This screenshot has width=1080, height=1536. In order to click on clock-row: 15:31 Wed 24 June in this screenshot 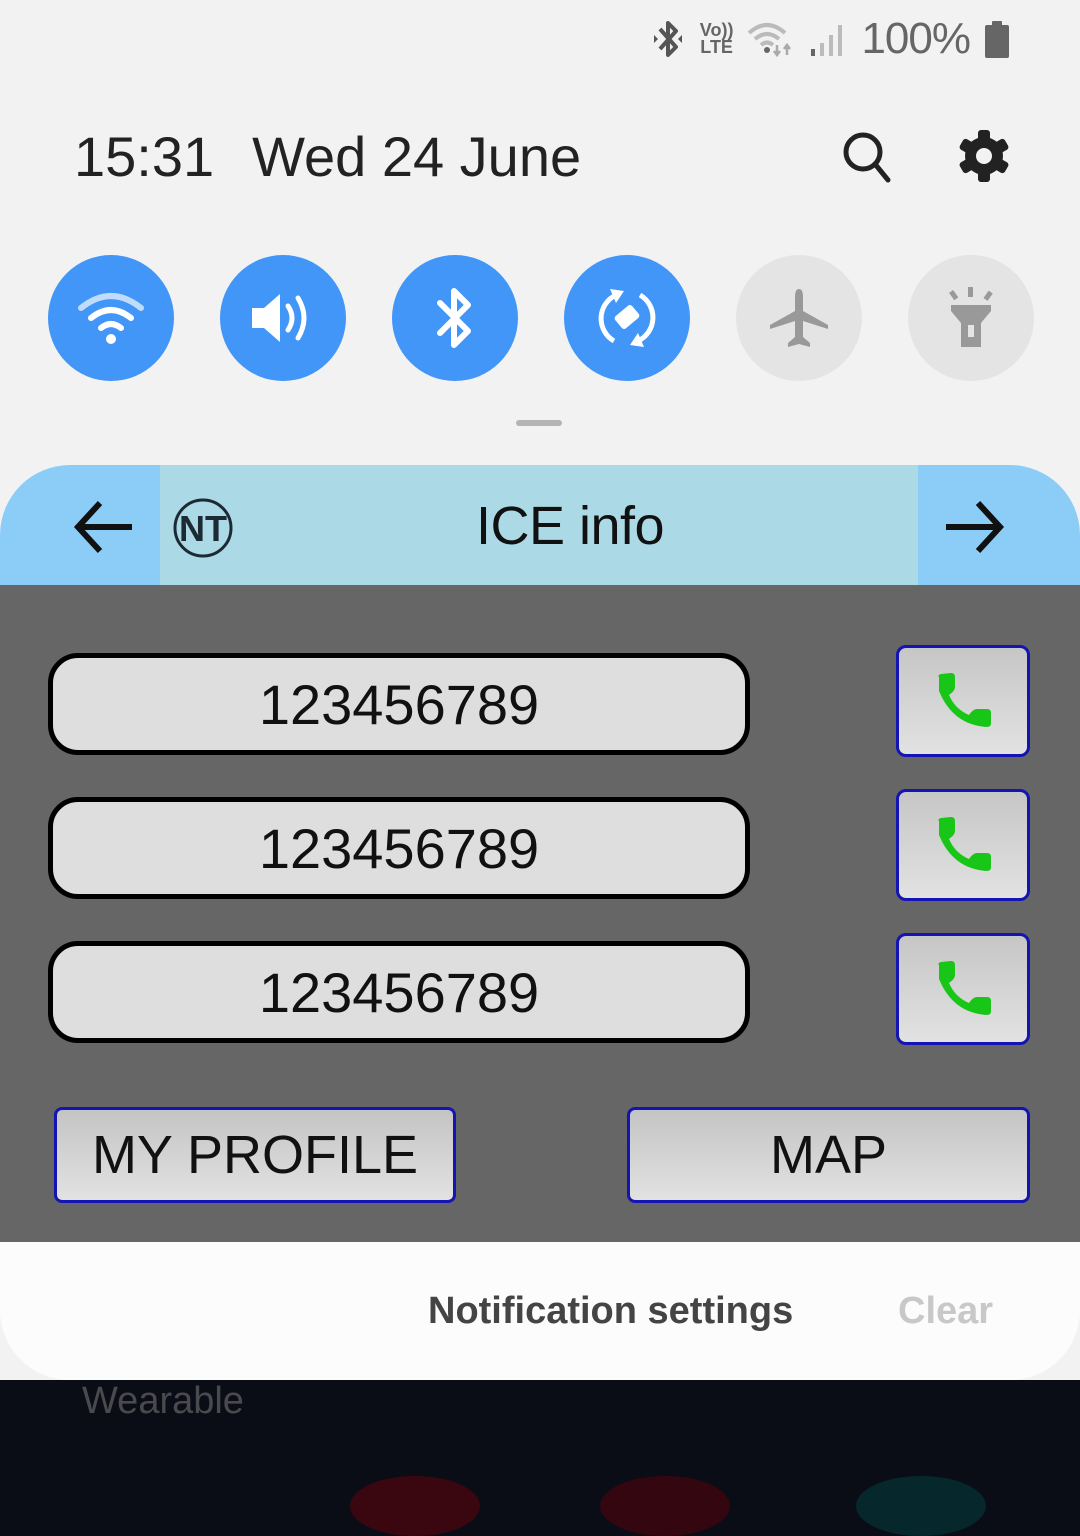, I will do `click(327, 156)`.